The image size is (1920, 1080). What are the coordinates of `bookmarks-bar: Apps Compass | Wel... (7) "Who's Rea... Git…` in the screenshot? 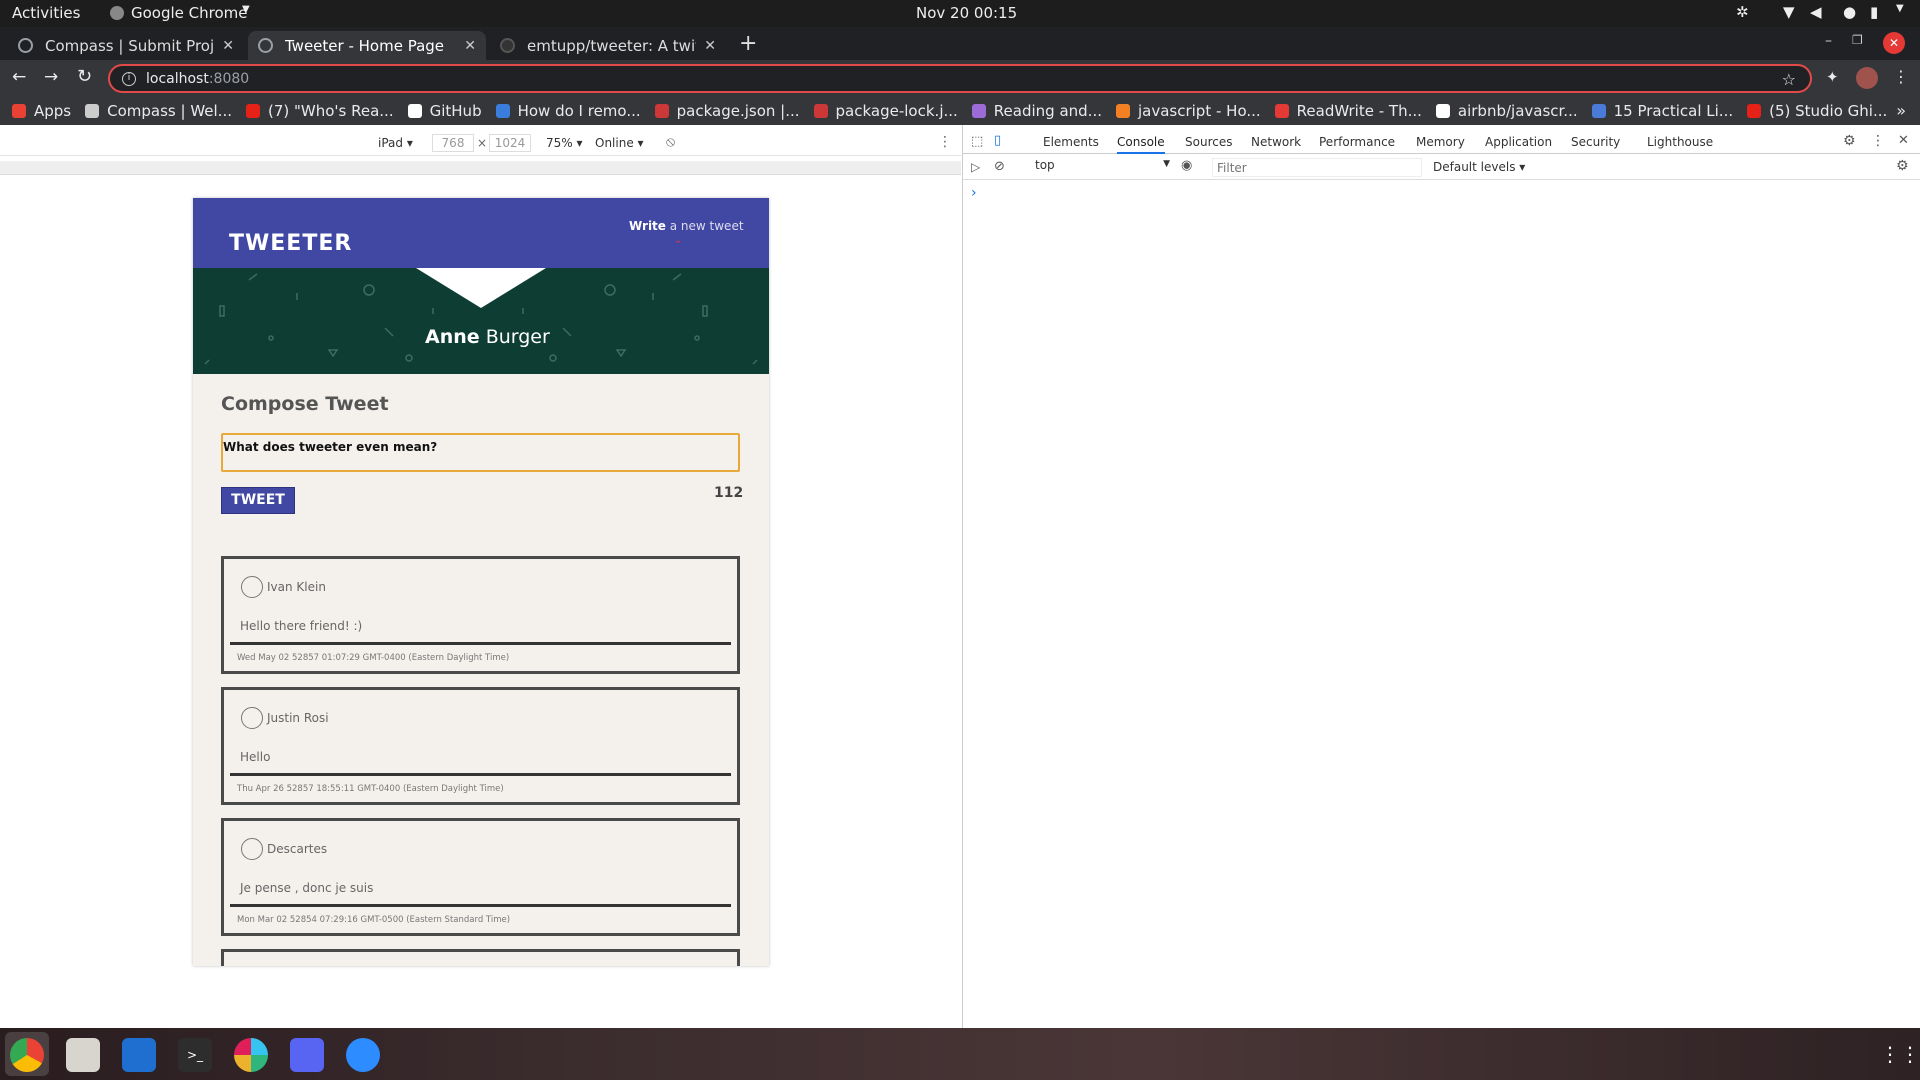 It's located at (960, 111).